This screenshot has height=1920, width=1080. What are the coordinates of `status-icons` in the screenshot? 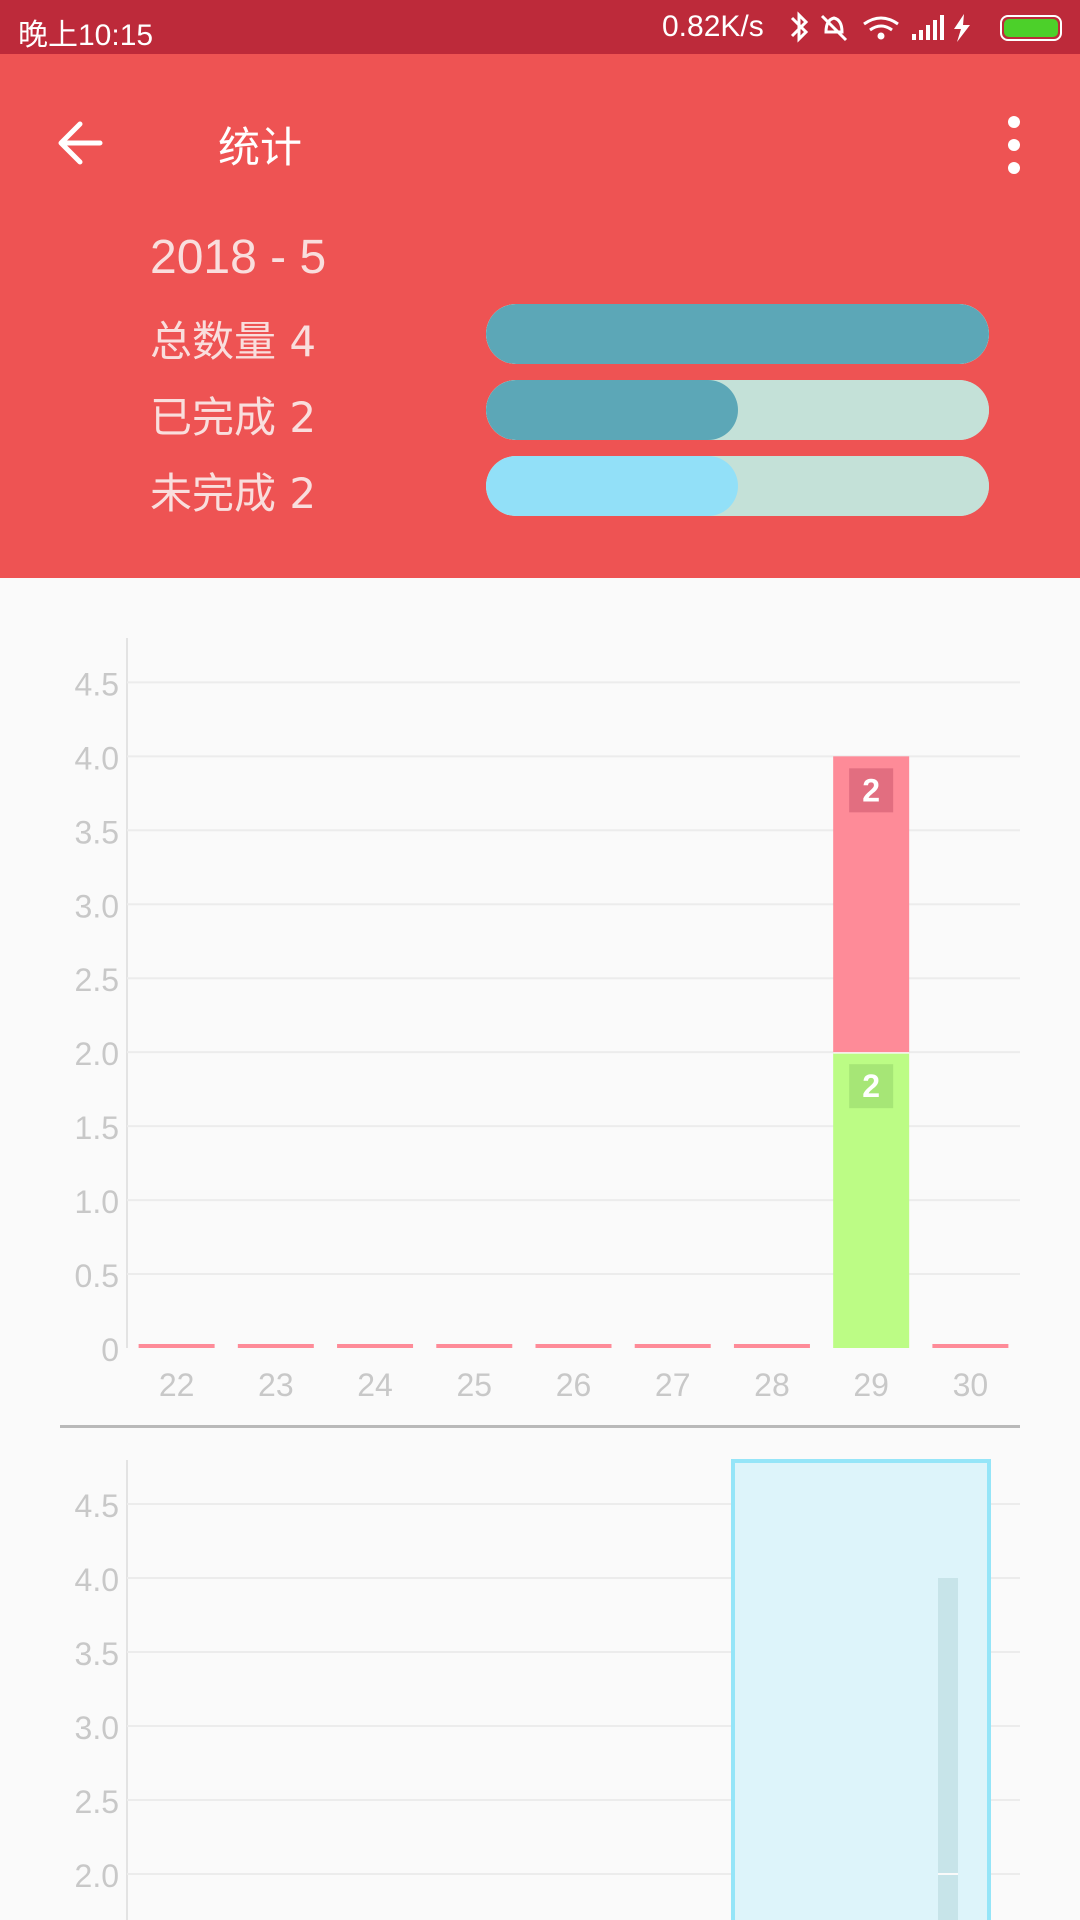 It's located at (926, 27).